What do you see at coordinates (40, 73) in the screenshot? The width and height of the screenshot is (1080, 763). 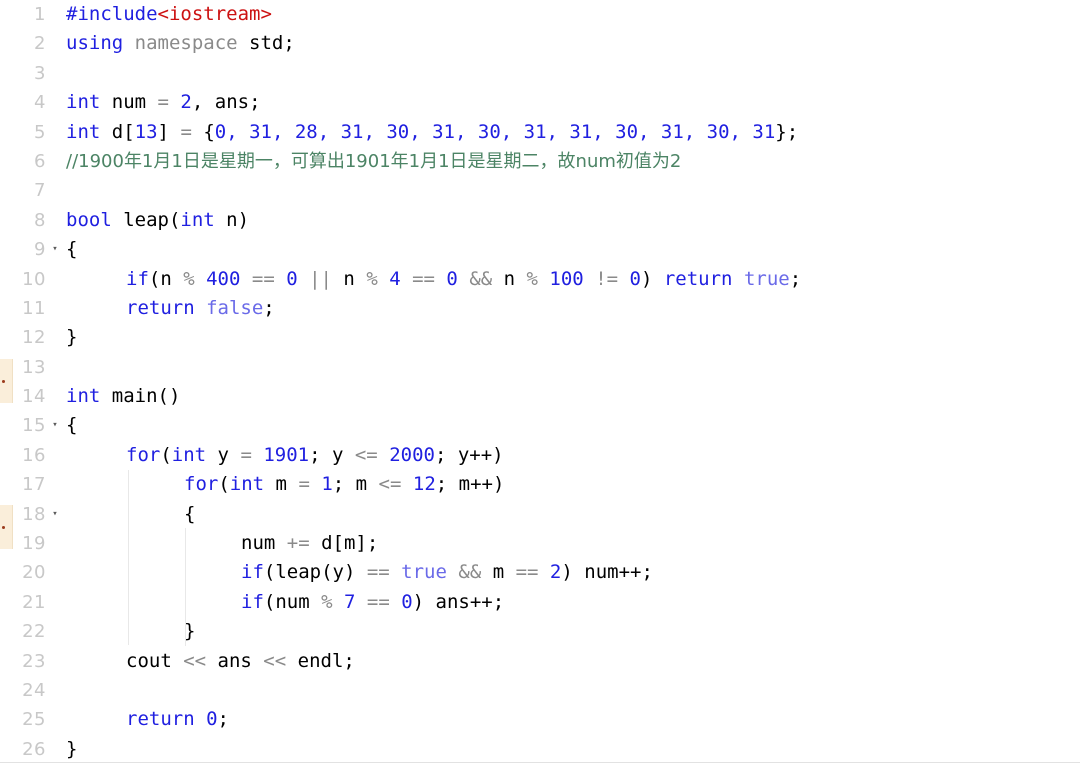 I see `line-number: 3` at bounding box center [40, 73].